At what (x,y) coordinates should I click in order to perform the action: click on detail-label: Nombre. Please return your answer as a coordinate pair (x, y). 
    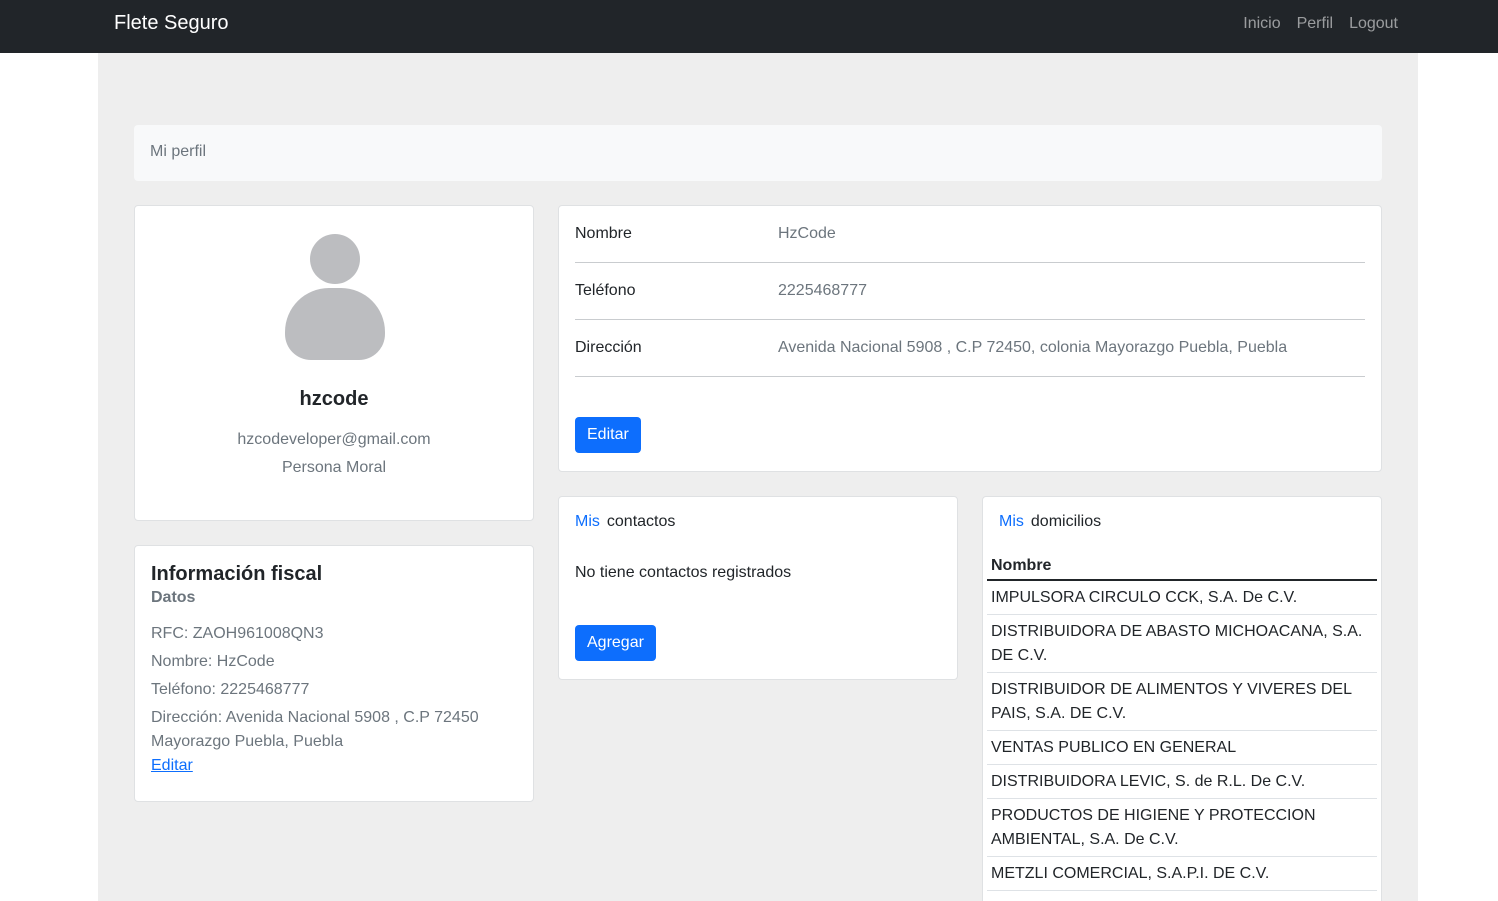
    Looking at the image, I should click on (603, 233).